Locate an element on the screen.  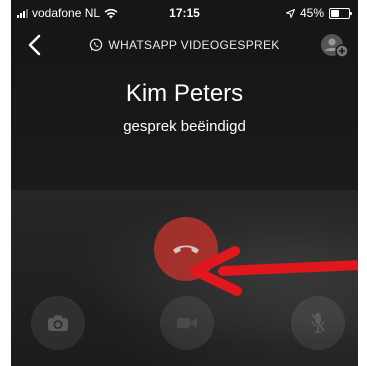
video-off-icon is located at coordinates (187, 323).